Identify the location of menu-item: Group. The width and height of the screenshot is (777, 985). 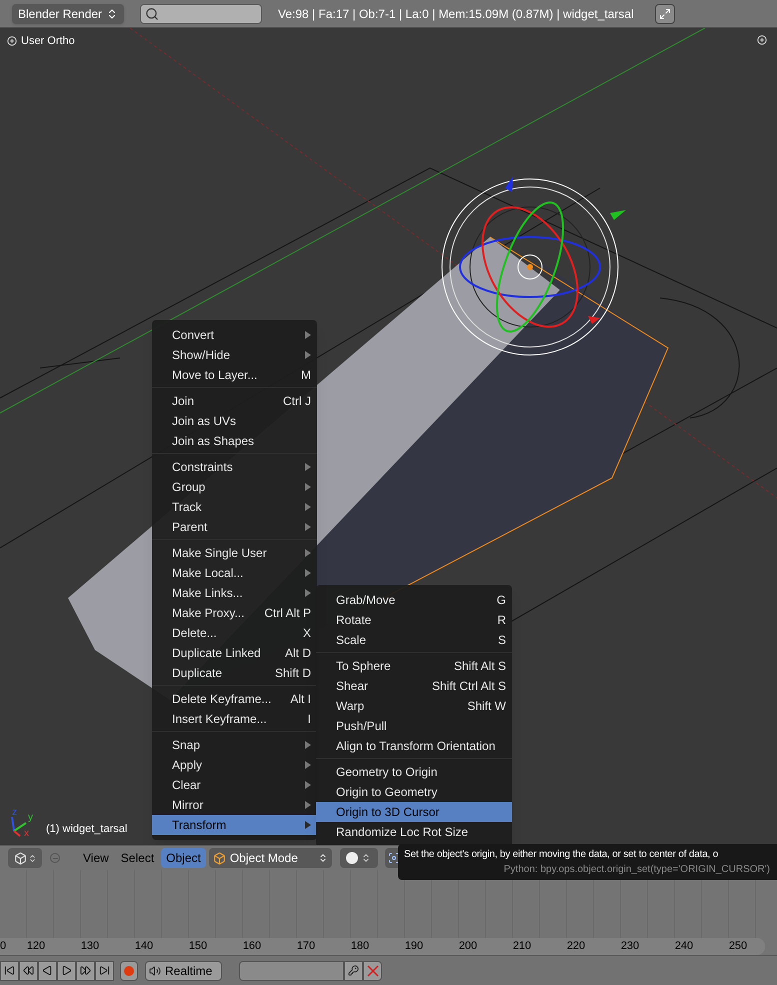
(234, 487).